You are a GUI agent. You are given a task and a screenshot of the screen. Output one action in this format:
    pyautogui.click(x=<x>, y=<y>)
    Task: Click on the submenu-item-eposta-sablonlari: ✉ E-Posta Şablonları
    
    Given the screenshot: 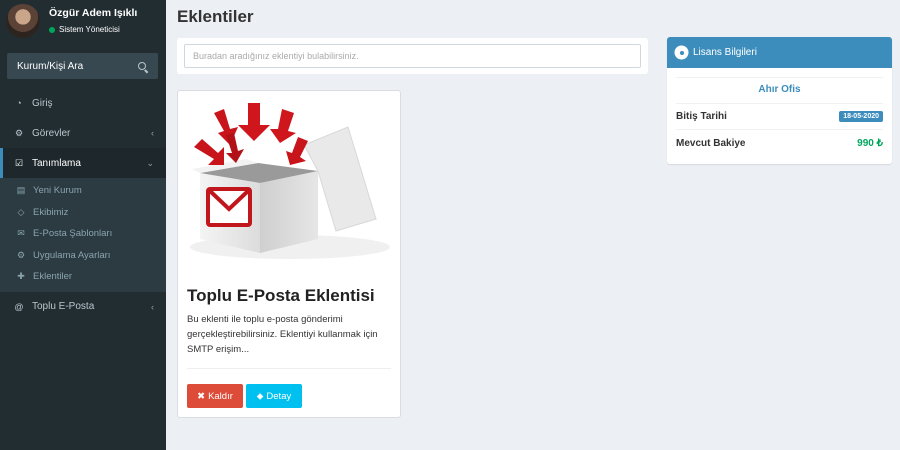 What is the action you would take?
    pyautogui.click(x=83, y=234)
    